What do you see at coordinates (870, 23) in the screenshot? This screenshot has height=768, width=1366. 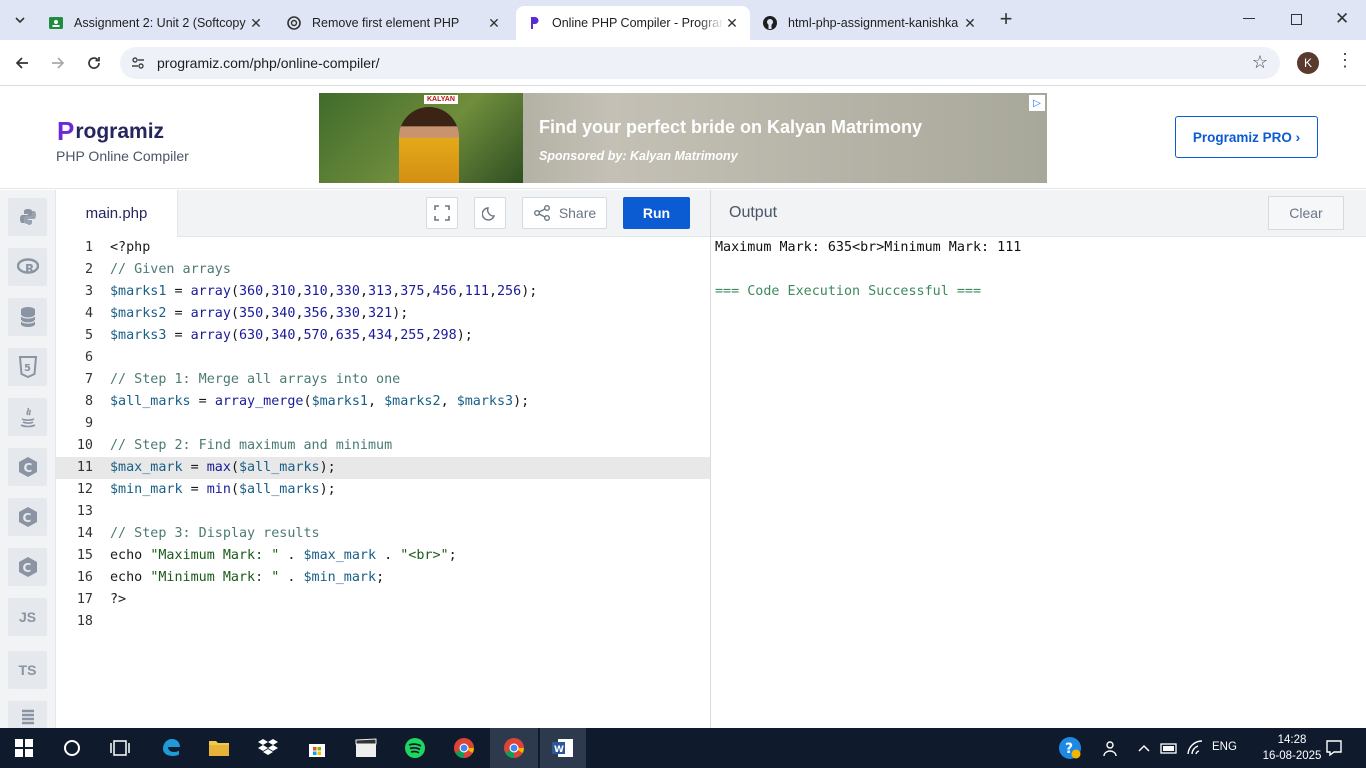 I see `browser-tab-github: html-php-assignment-kanishka ✕` at bounding box center [870, 23].